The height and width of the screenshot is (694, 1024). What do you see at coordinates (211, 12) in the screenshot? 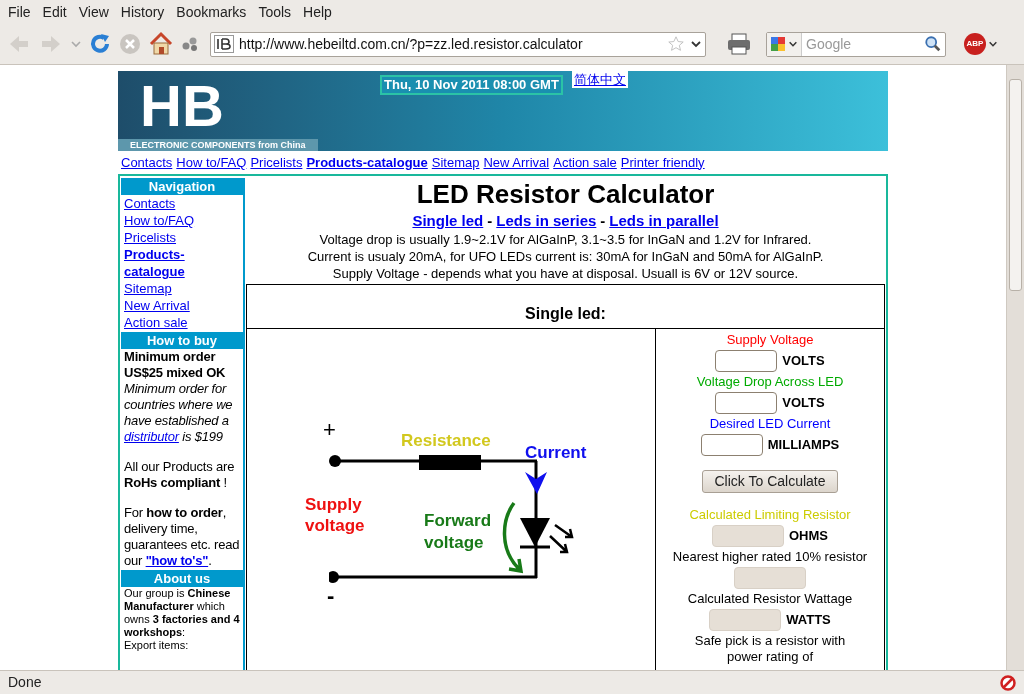
I see `menu-item: Bookmarks` at bounding box center [211, 12].